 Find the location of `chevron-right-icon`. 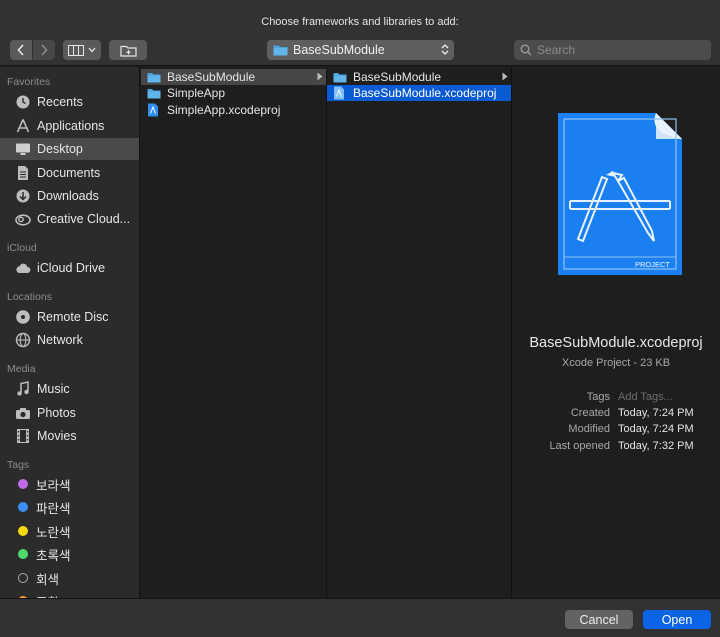

chevron-right-icon is located at coordinates (44, 50).